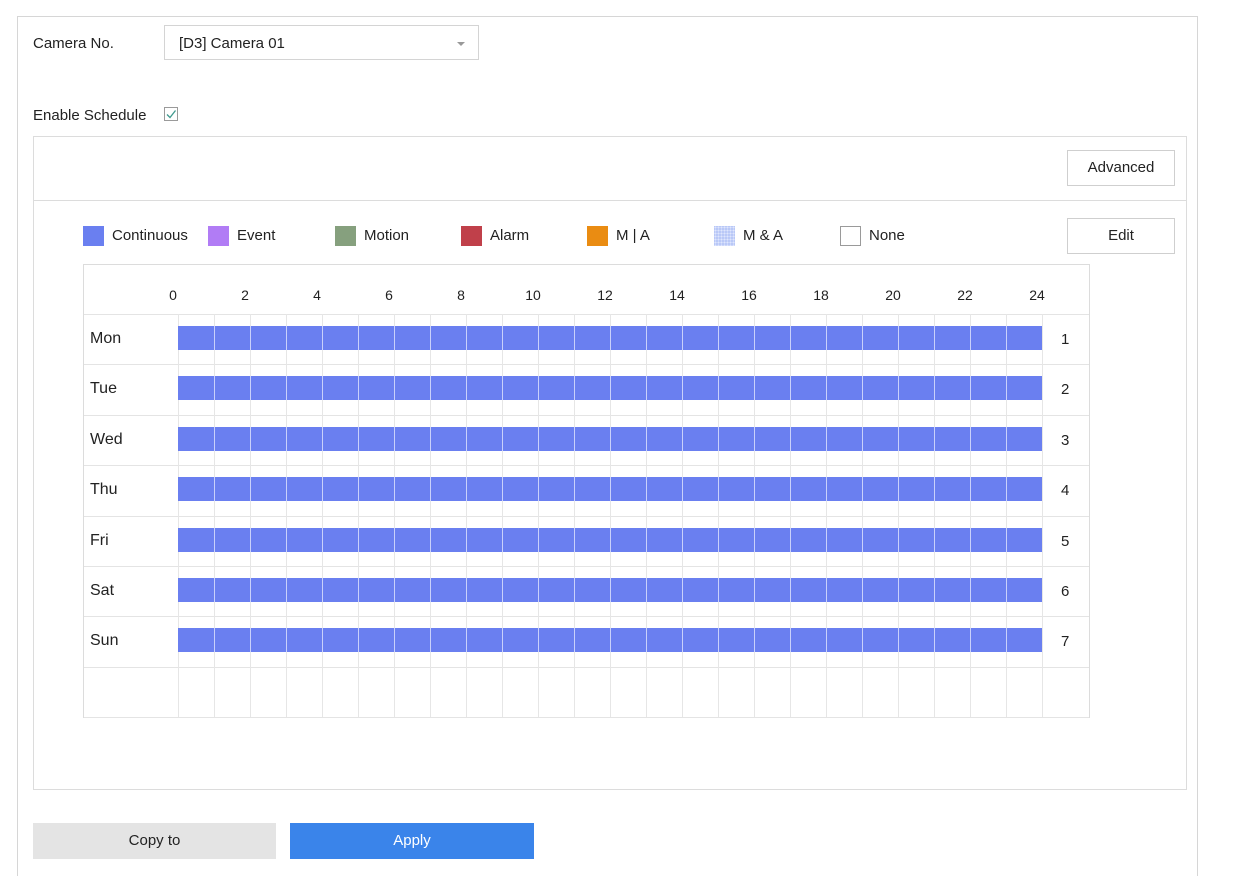 This screenshot has width=1235, height=876. Describe the element at coordinates (510, 235) in the screenshot. I see `legend-label: Alarm` at that location.